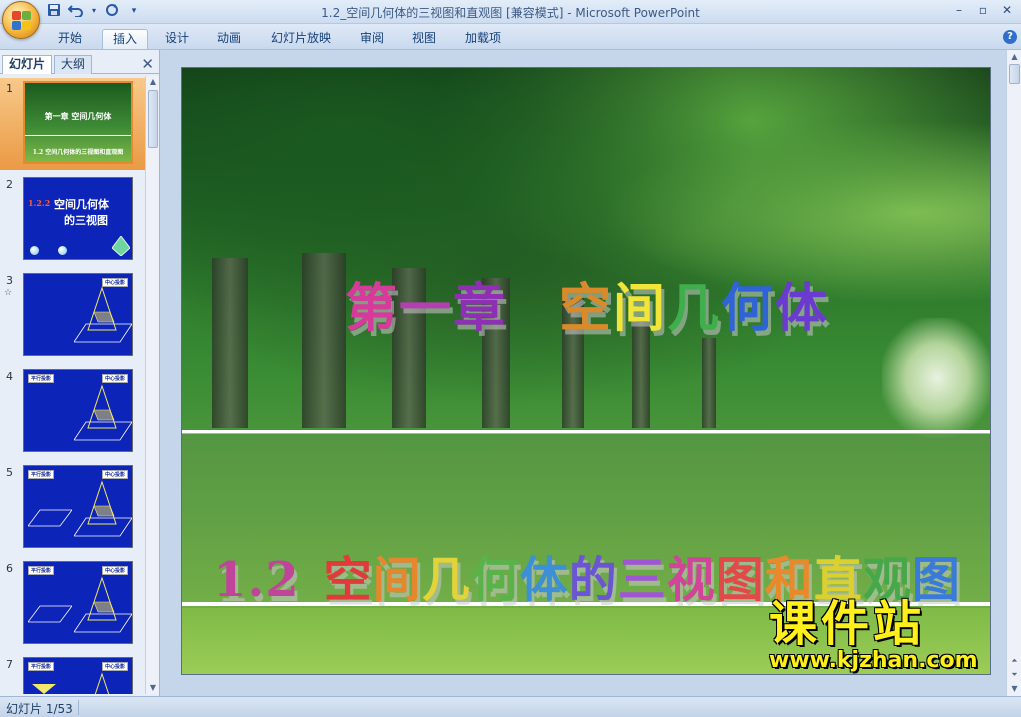 Image resolution: width=1021 pixels, height=717 pixels. I want to click on tab-review: 审阅, so click(372, 39).